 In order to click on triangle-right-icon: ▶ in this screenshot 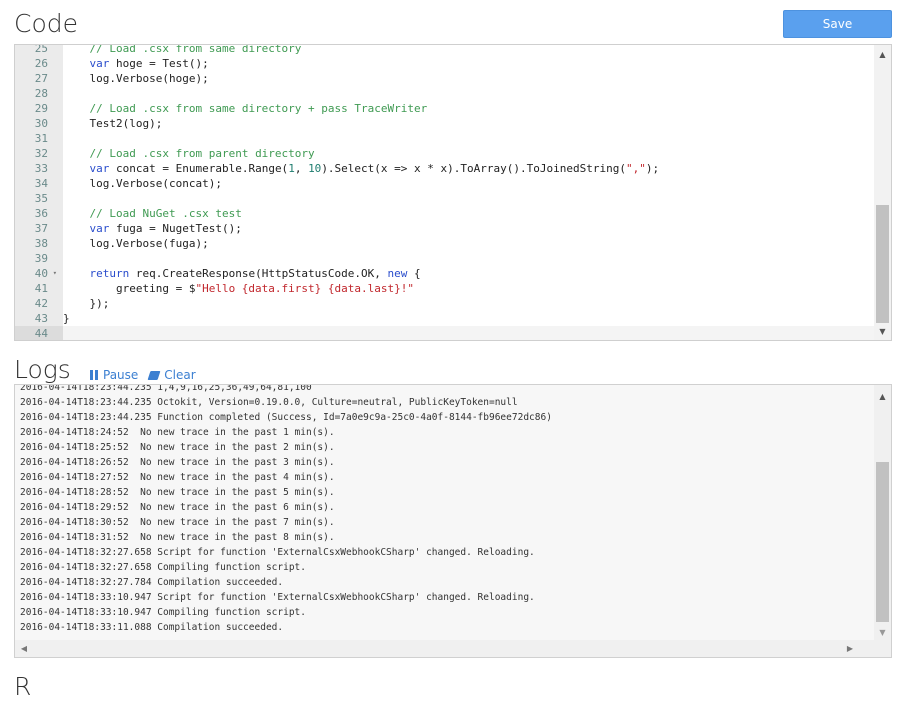, I will do `click(850, 648)`.